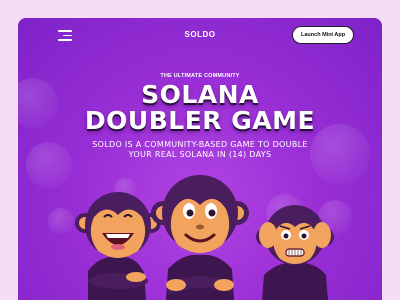 This screenshot has height=300, width=400. What do you see at coordinates (200, 120) in the screenshot?
I see `hero-title-line-2: DOUBLER GAME` at bounding box center [200, 120].